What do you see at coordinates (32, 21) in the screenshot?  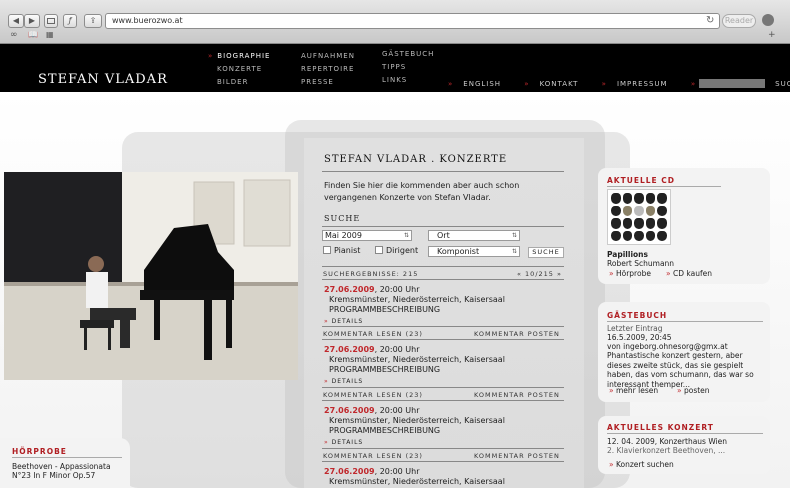 I see `forward-button: ▶` at bounding box center [32, 21].